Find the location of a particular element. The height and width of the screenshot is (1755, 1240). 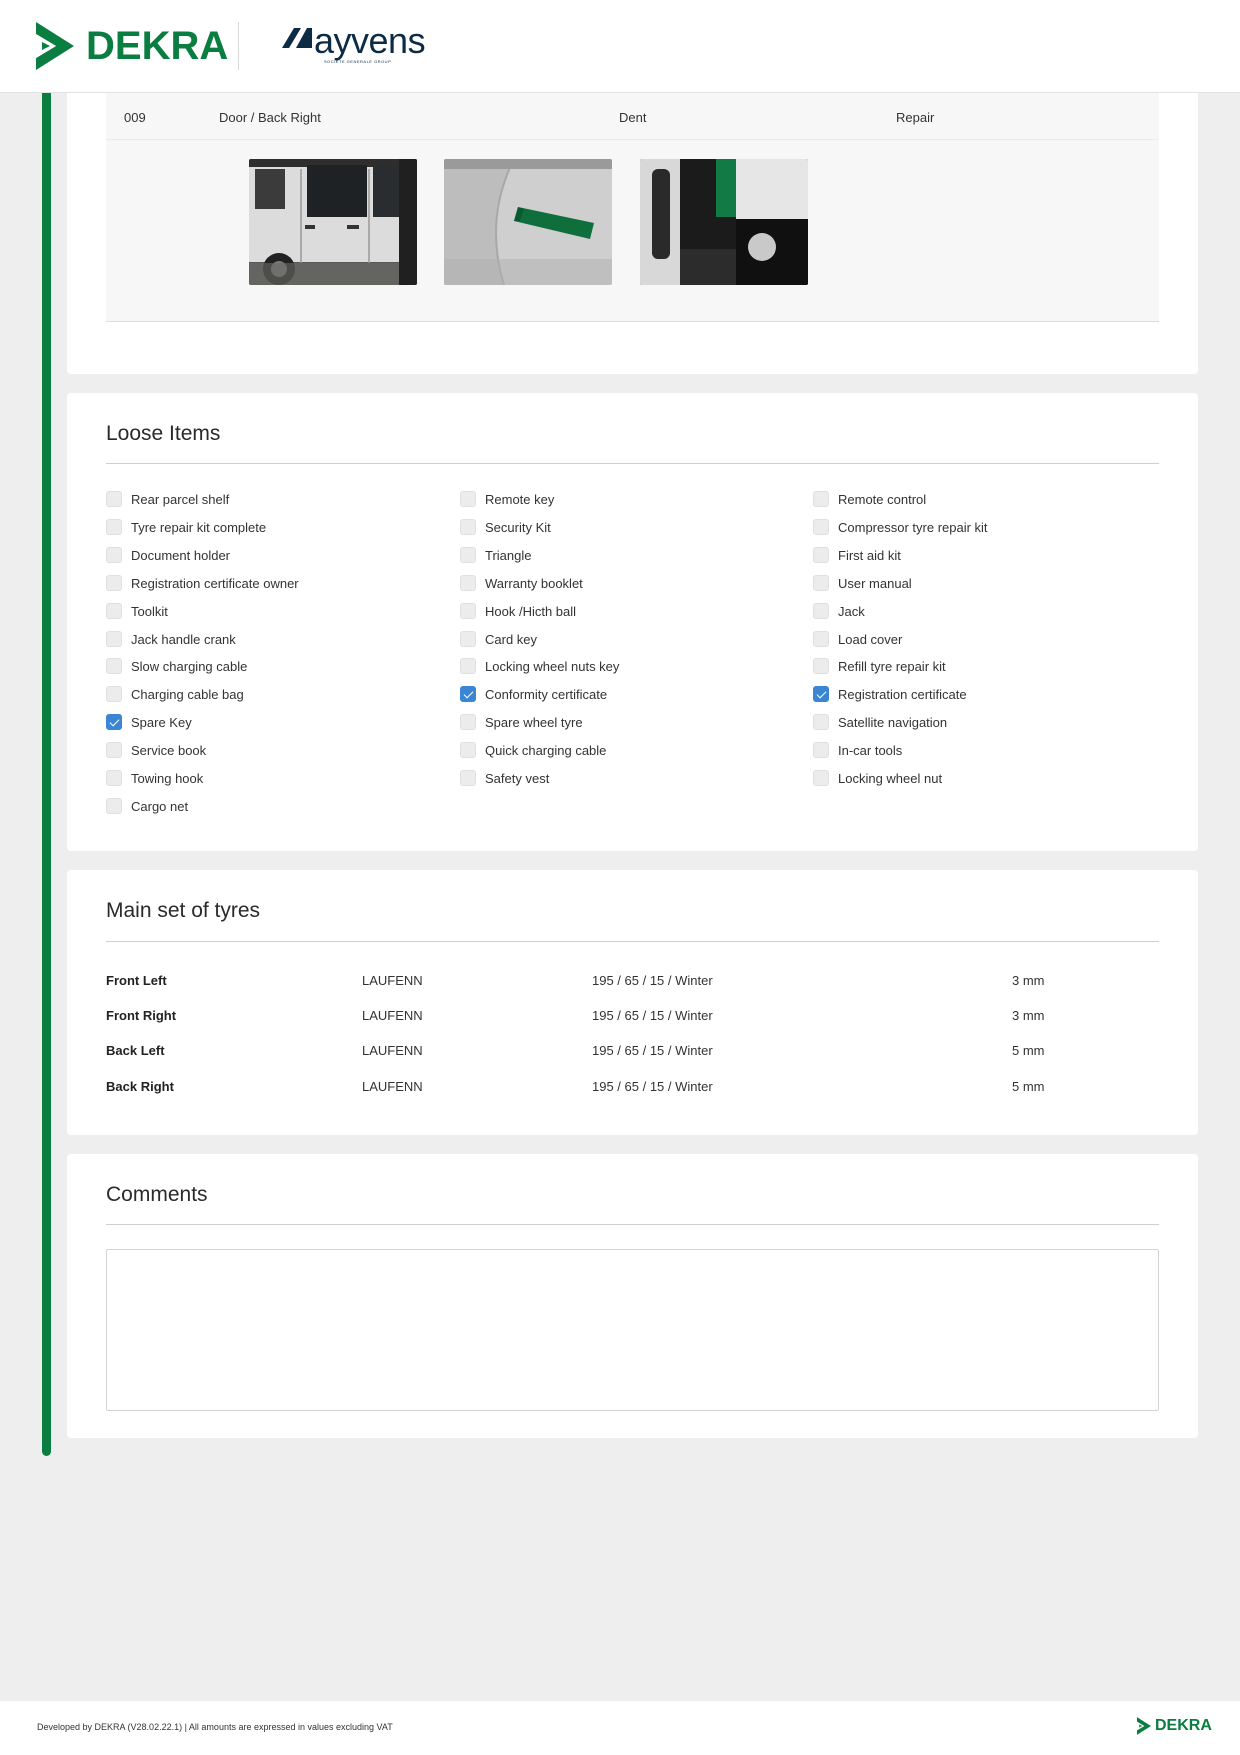

loose-item: Jack is located at coordinates (839, 611).